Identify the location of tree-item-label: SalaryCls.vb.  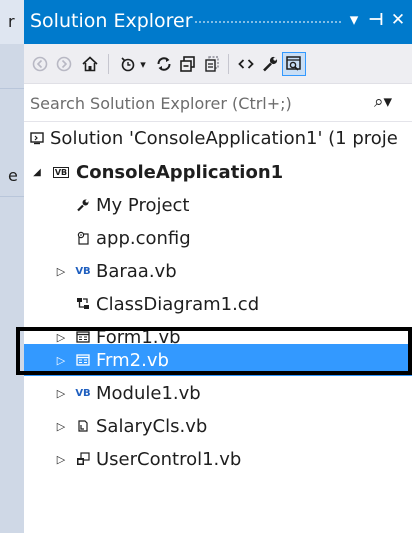
(152, 426).